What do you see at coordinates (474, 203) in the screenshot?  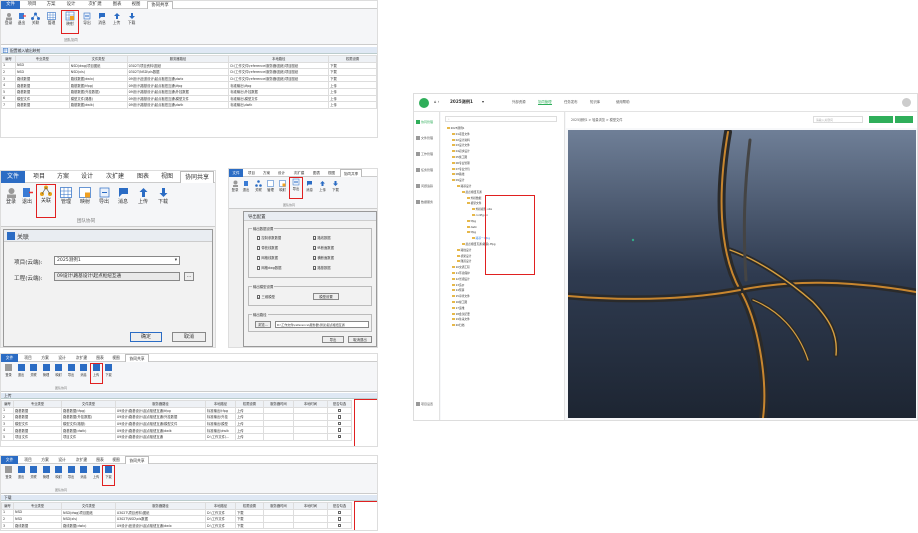 I see `tree-item: 模型文件` at bounding box center [474, 203].